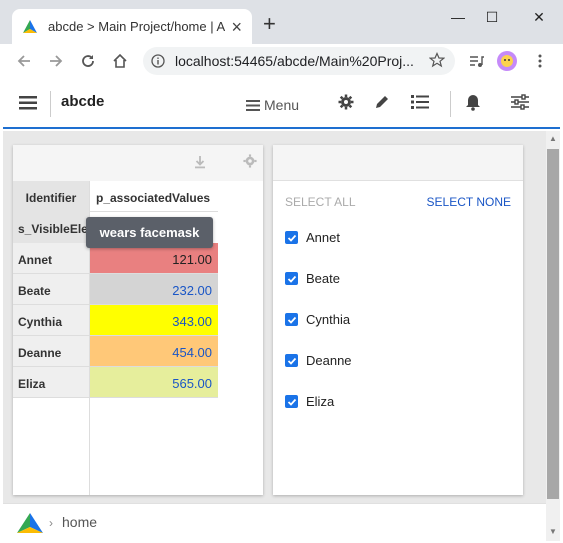  I want to click on tab-title: abcde > Main Project/home | AIM, so click(137, 26).